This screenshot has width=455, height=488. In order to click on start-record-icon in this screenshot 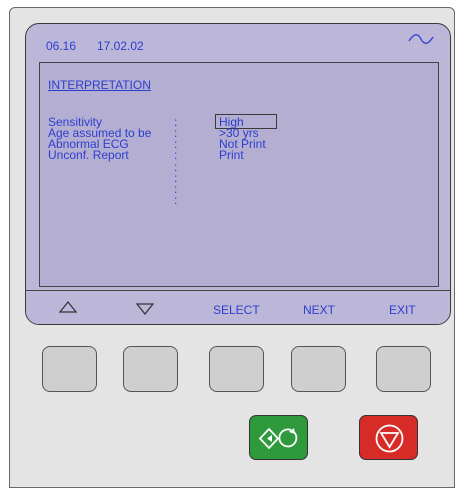, I will do `click(278, 438)`.